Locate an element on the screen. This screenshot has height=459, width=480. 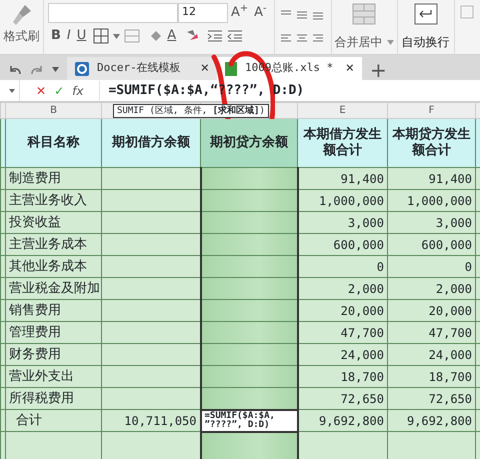
format-painter-label: 格式刷 is located at coordinates (22, 36).